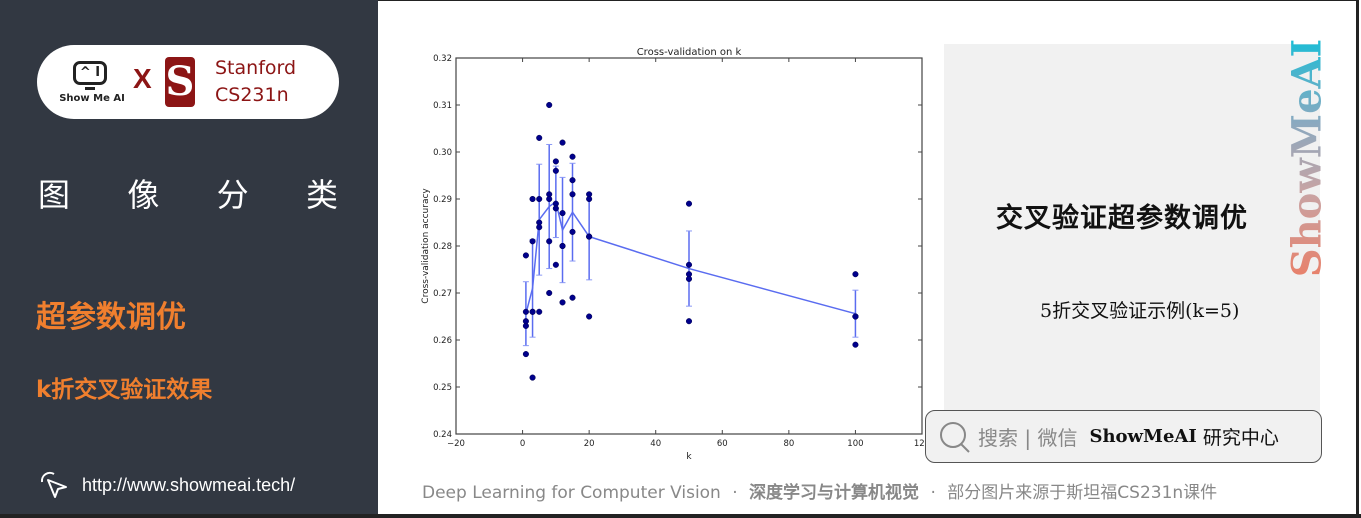 This screenshot has width=1361, height=518. Describe the element at coordinates (442, 388) in the screenshot. I see `y-tick-label: 0.25` at that location.